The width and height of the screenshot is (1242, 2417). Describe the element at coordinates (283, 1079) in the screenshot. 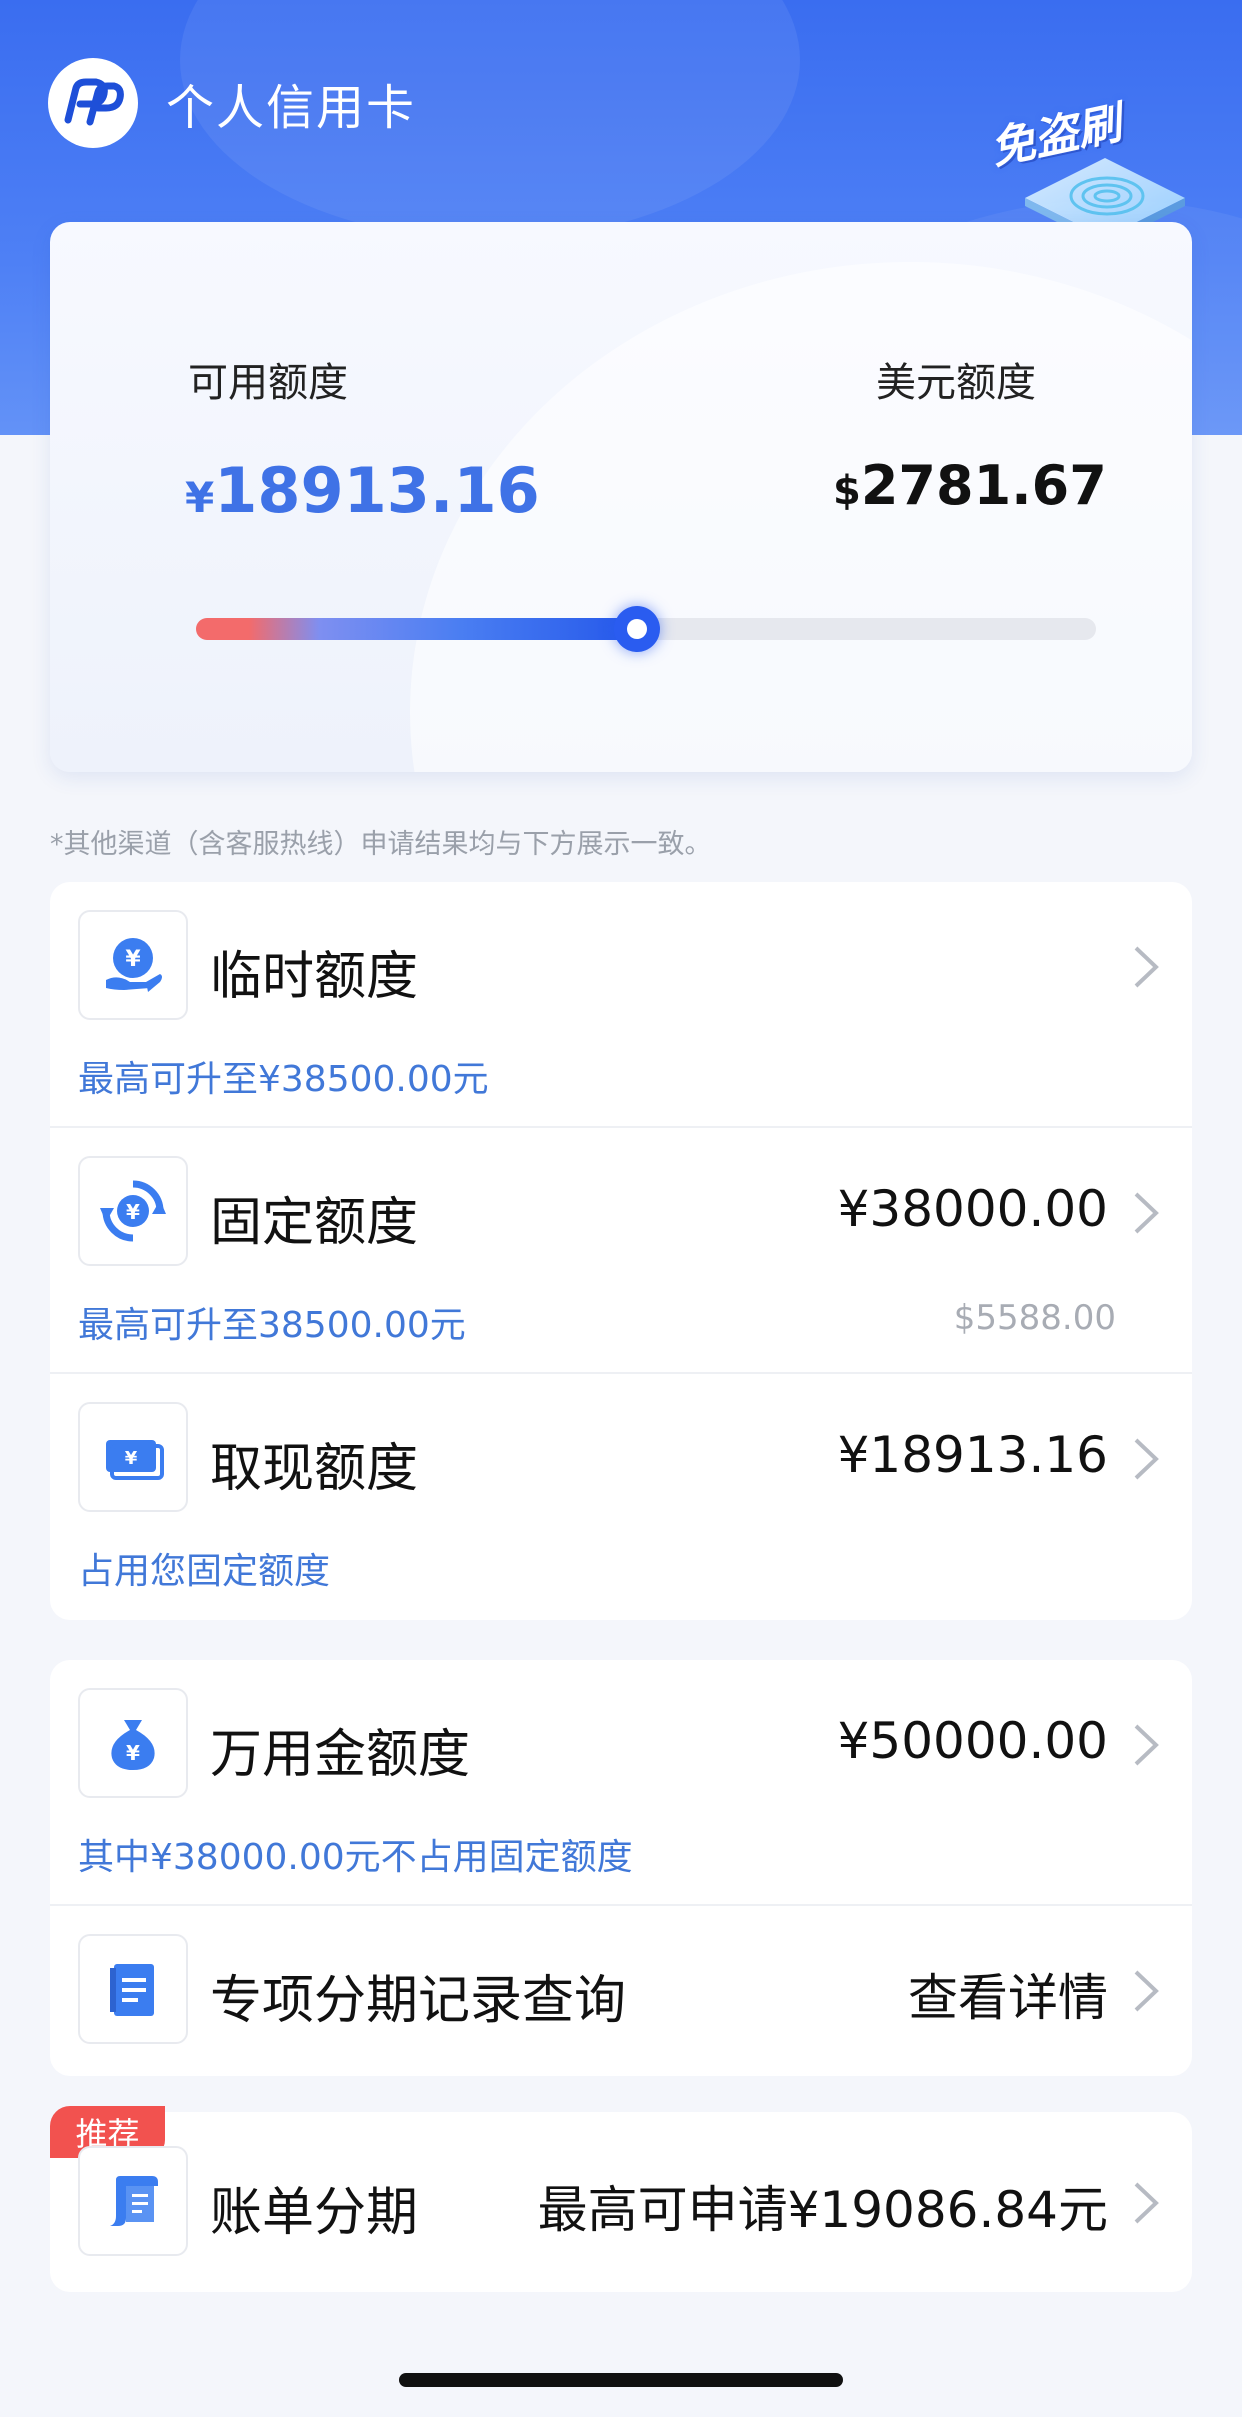

I see `temporary-limit-subtext: 最高可升至¥38500.00元` at that location.